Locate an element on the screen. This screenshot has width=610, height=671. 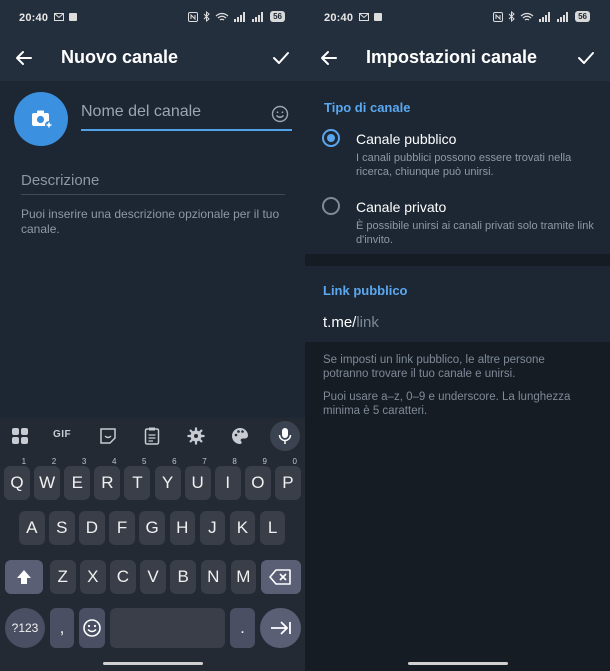
section-divider is located at coordinates (457, 260).